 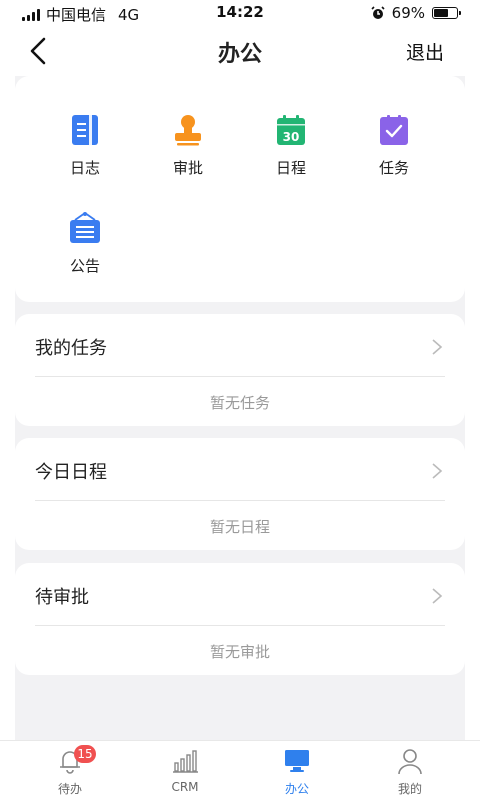 What do you see at coordinates (290, 168) in the screenshot?
I see `app-label: 日程` at bounding box center [290, 168].